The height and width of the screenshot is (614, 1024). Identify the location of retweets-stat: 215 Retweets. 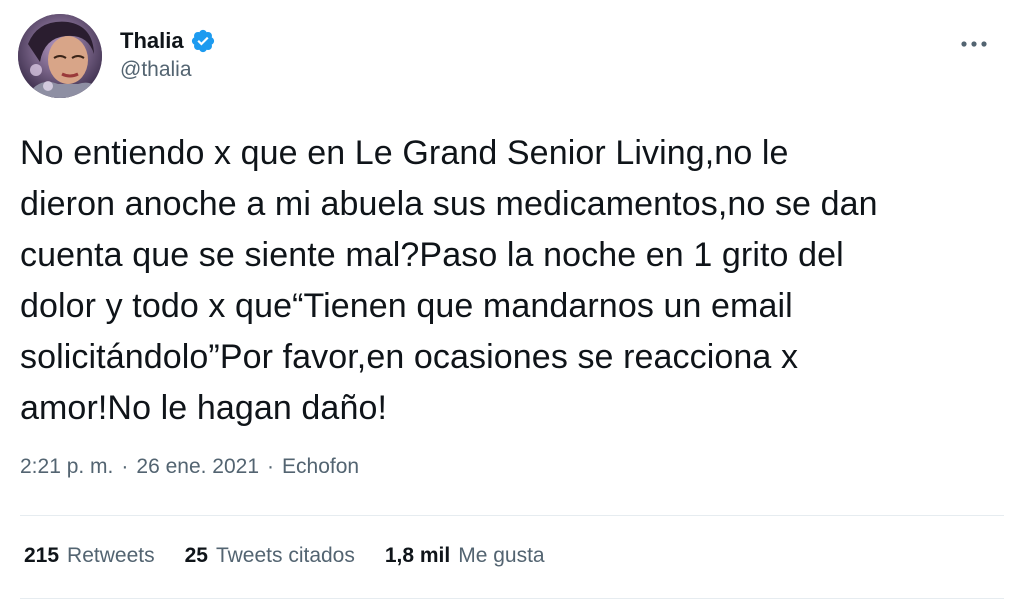
(89, 556).